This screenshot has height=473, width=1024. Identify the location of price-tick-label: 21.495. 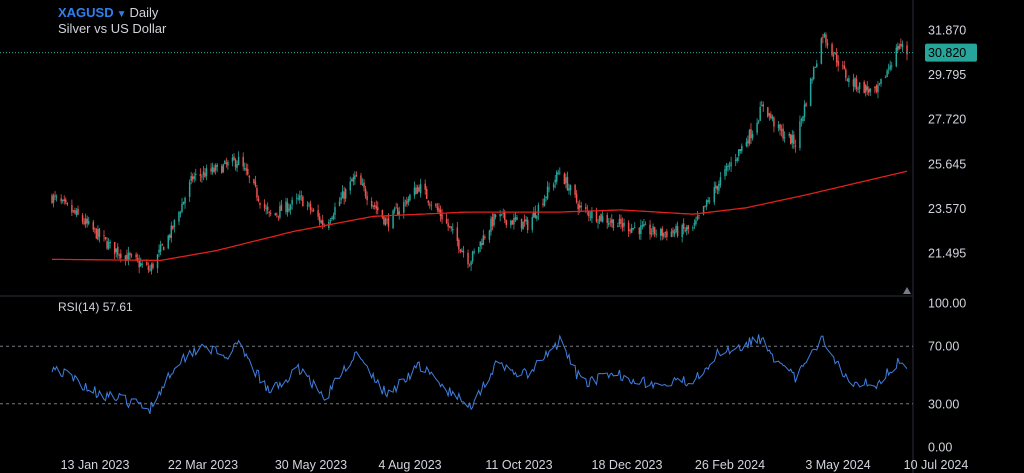
(947, 254).